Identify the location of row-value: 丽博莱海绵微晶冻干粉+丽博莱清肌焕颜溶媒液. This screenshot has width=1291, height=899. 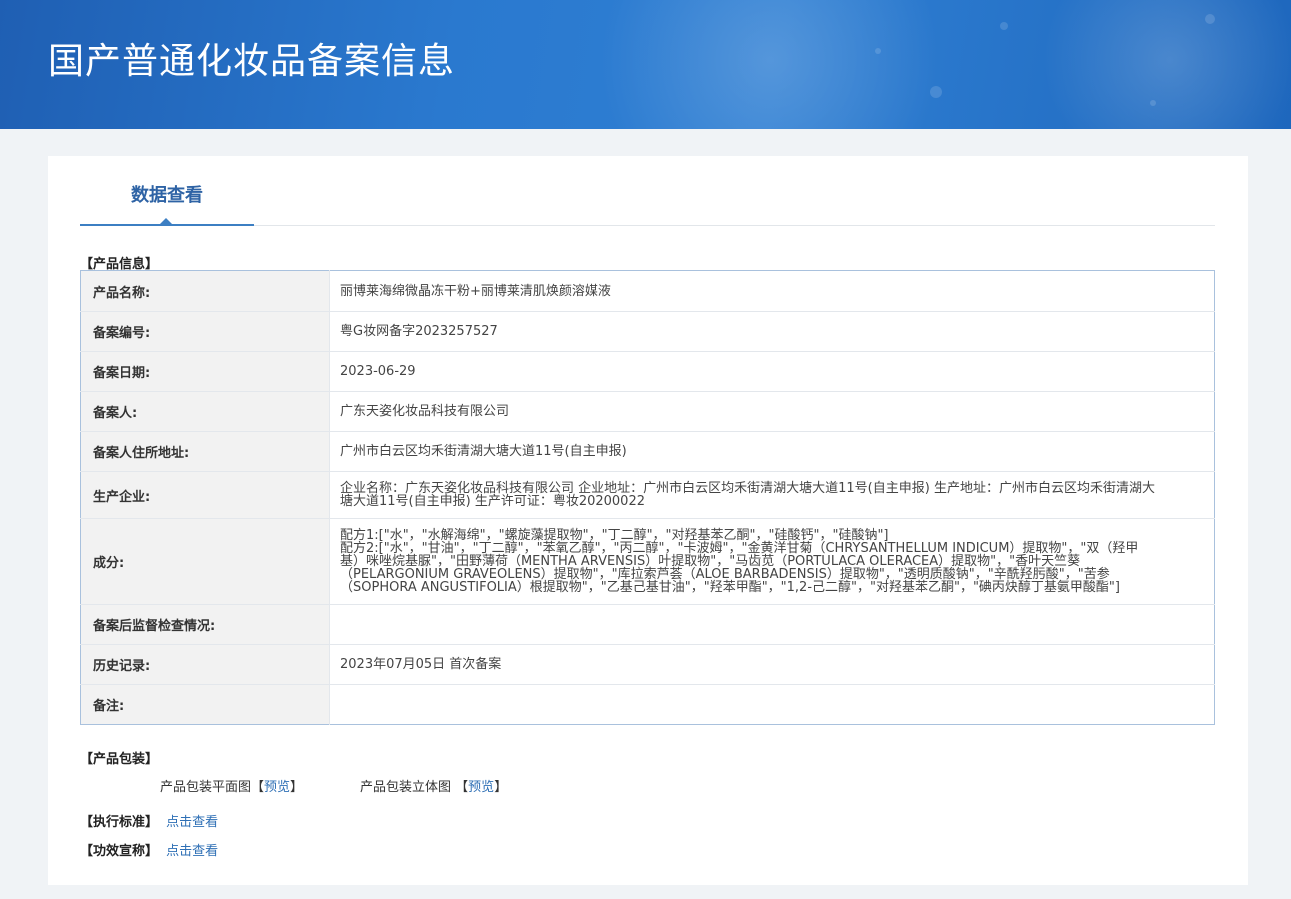
(772, 291).